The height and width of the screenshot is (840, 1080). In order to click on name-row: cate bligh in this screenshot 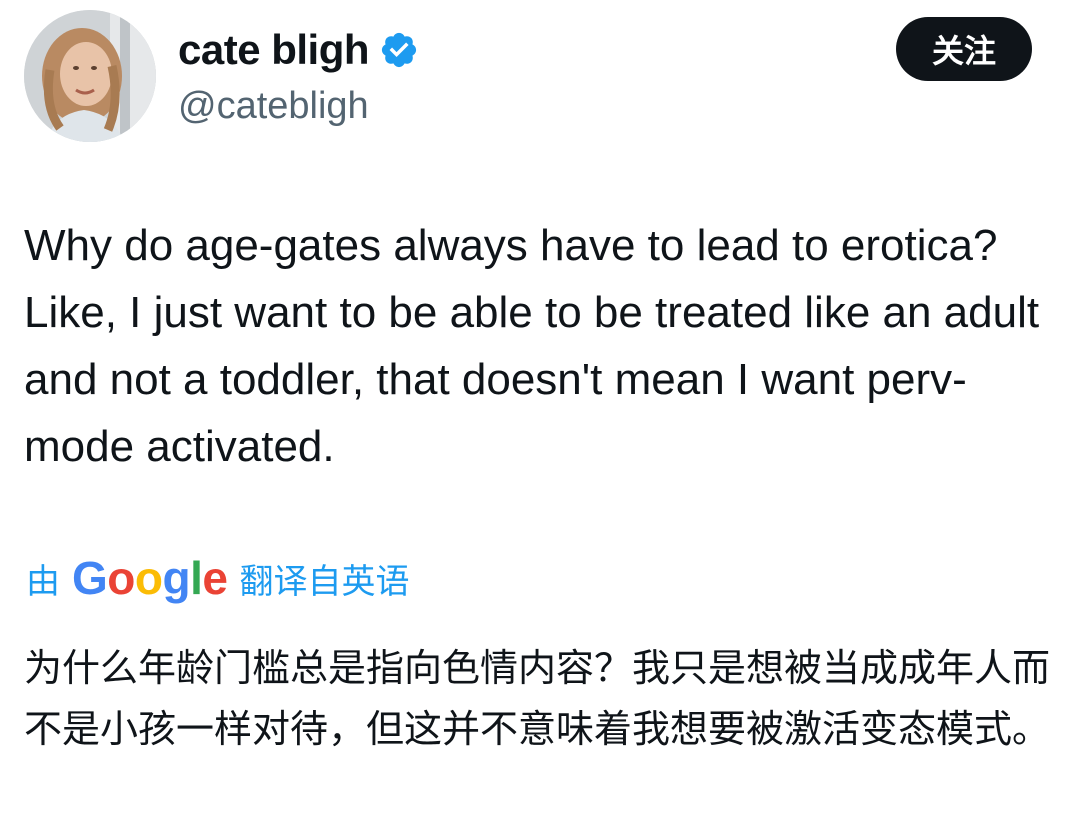, I will do `click(298, 50)`.